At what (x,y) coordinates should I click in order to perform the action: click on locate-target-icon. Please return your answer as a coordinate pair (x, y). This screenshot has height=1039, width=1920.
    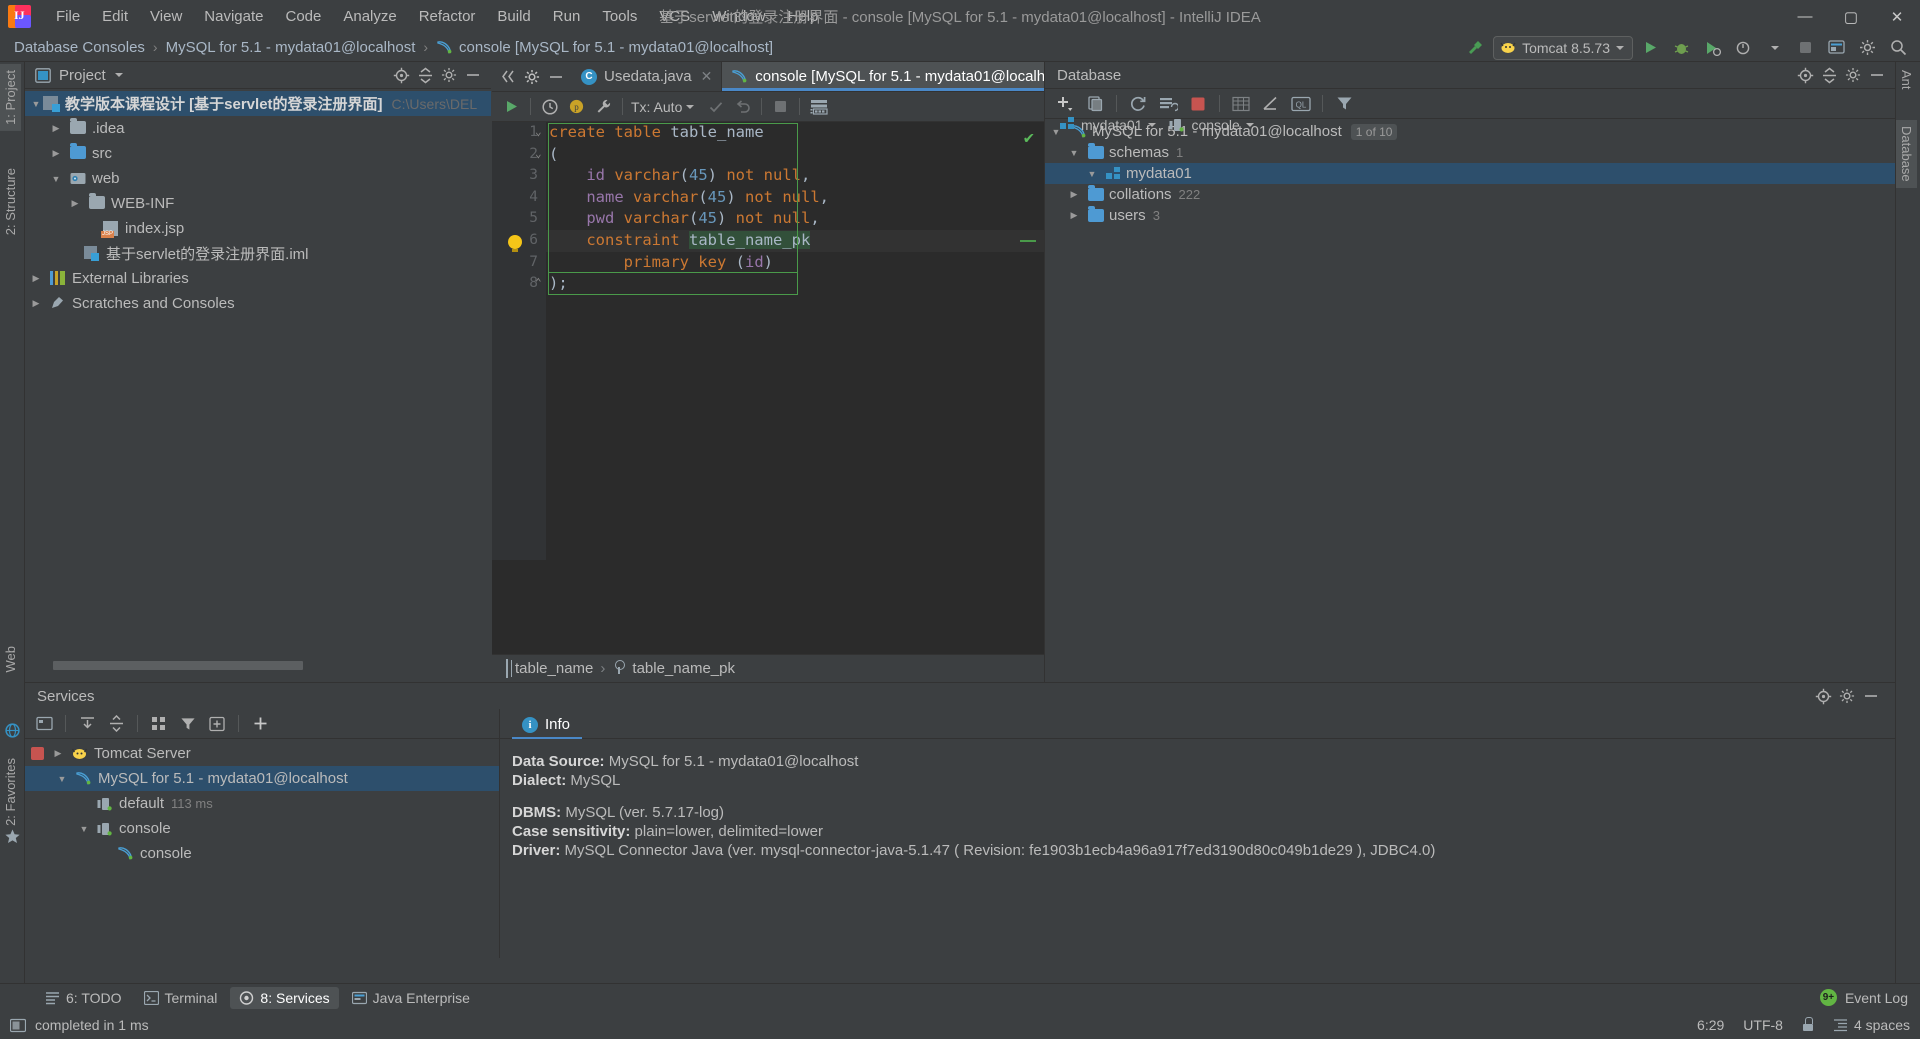
    Looking at the image, I should click on (401, 75).